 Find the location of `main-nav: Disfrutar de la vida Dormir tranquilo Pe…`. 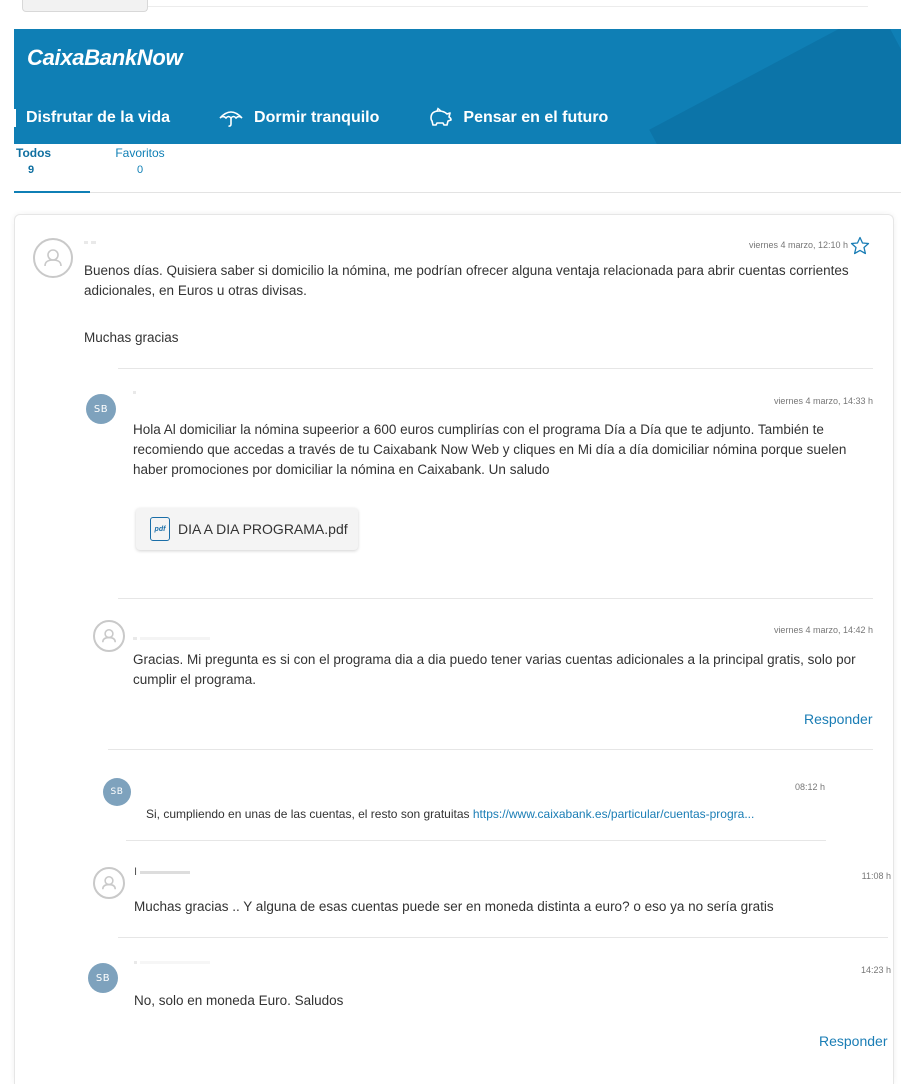

main-nav: Disfrutar de la vida Dormir tranquilo Pe… is located at coordinates (335, 118).